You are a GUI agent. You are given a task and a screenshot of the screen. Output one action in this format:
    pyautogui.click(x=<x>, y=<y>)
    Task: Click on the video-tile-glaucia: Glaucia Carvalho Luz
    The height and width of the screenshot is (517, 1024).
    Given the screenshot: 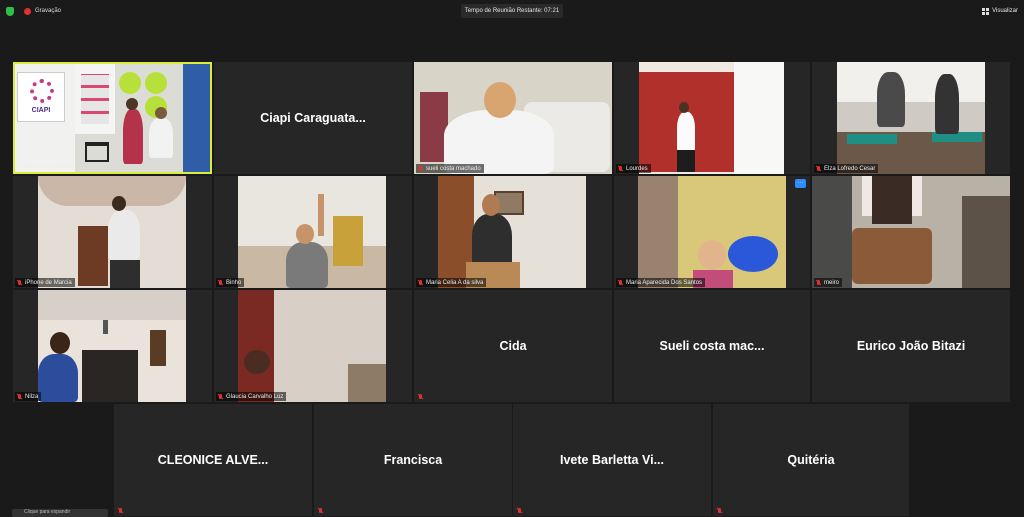 What is the action you would take?
    pyautogui.click(x=313, y=346)
    